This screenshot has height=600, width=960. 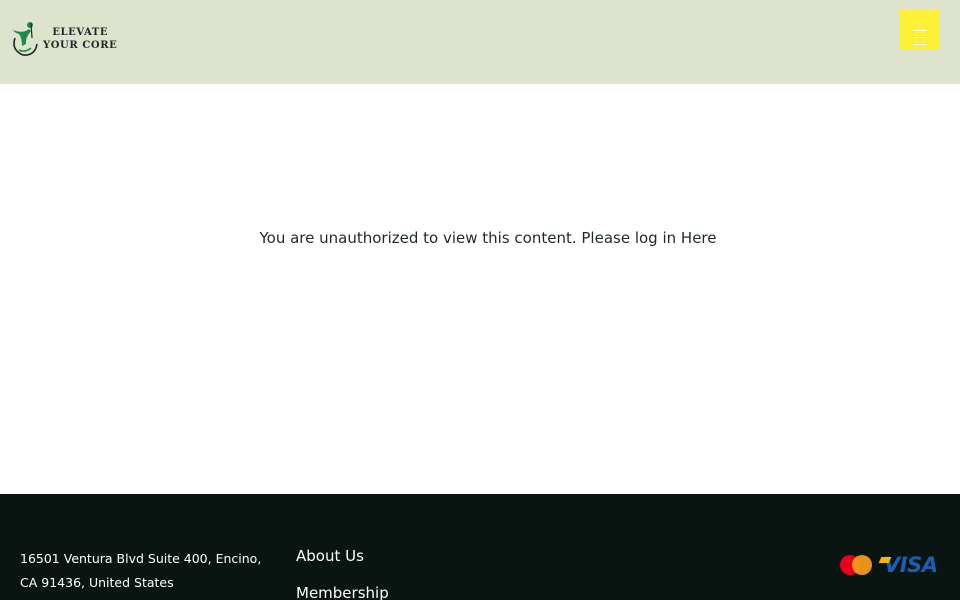 I want to click on logo-line-2: YOUR CORE, so click(x=80, y=45).